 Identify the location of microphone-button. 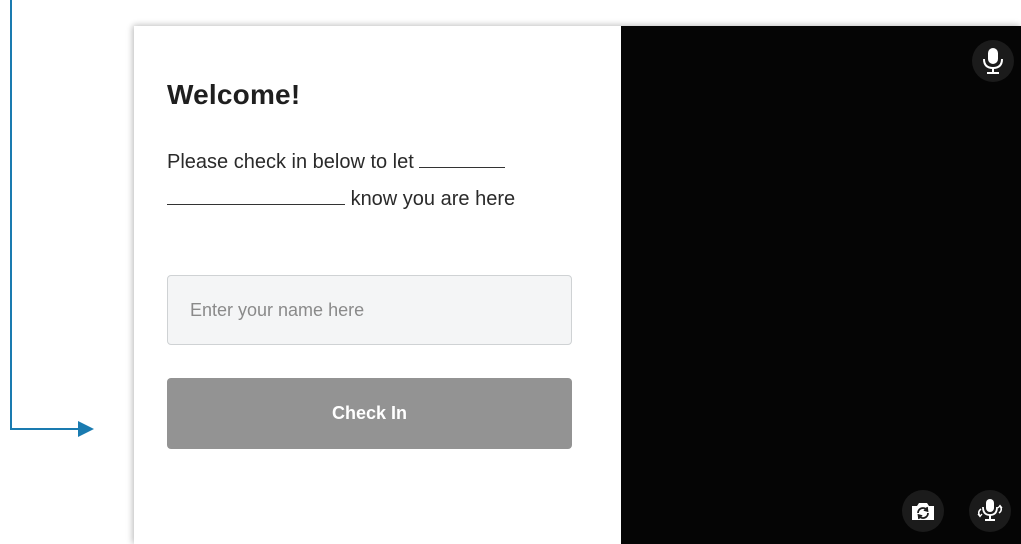
(993, 61).